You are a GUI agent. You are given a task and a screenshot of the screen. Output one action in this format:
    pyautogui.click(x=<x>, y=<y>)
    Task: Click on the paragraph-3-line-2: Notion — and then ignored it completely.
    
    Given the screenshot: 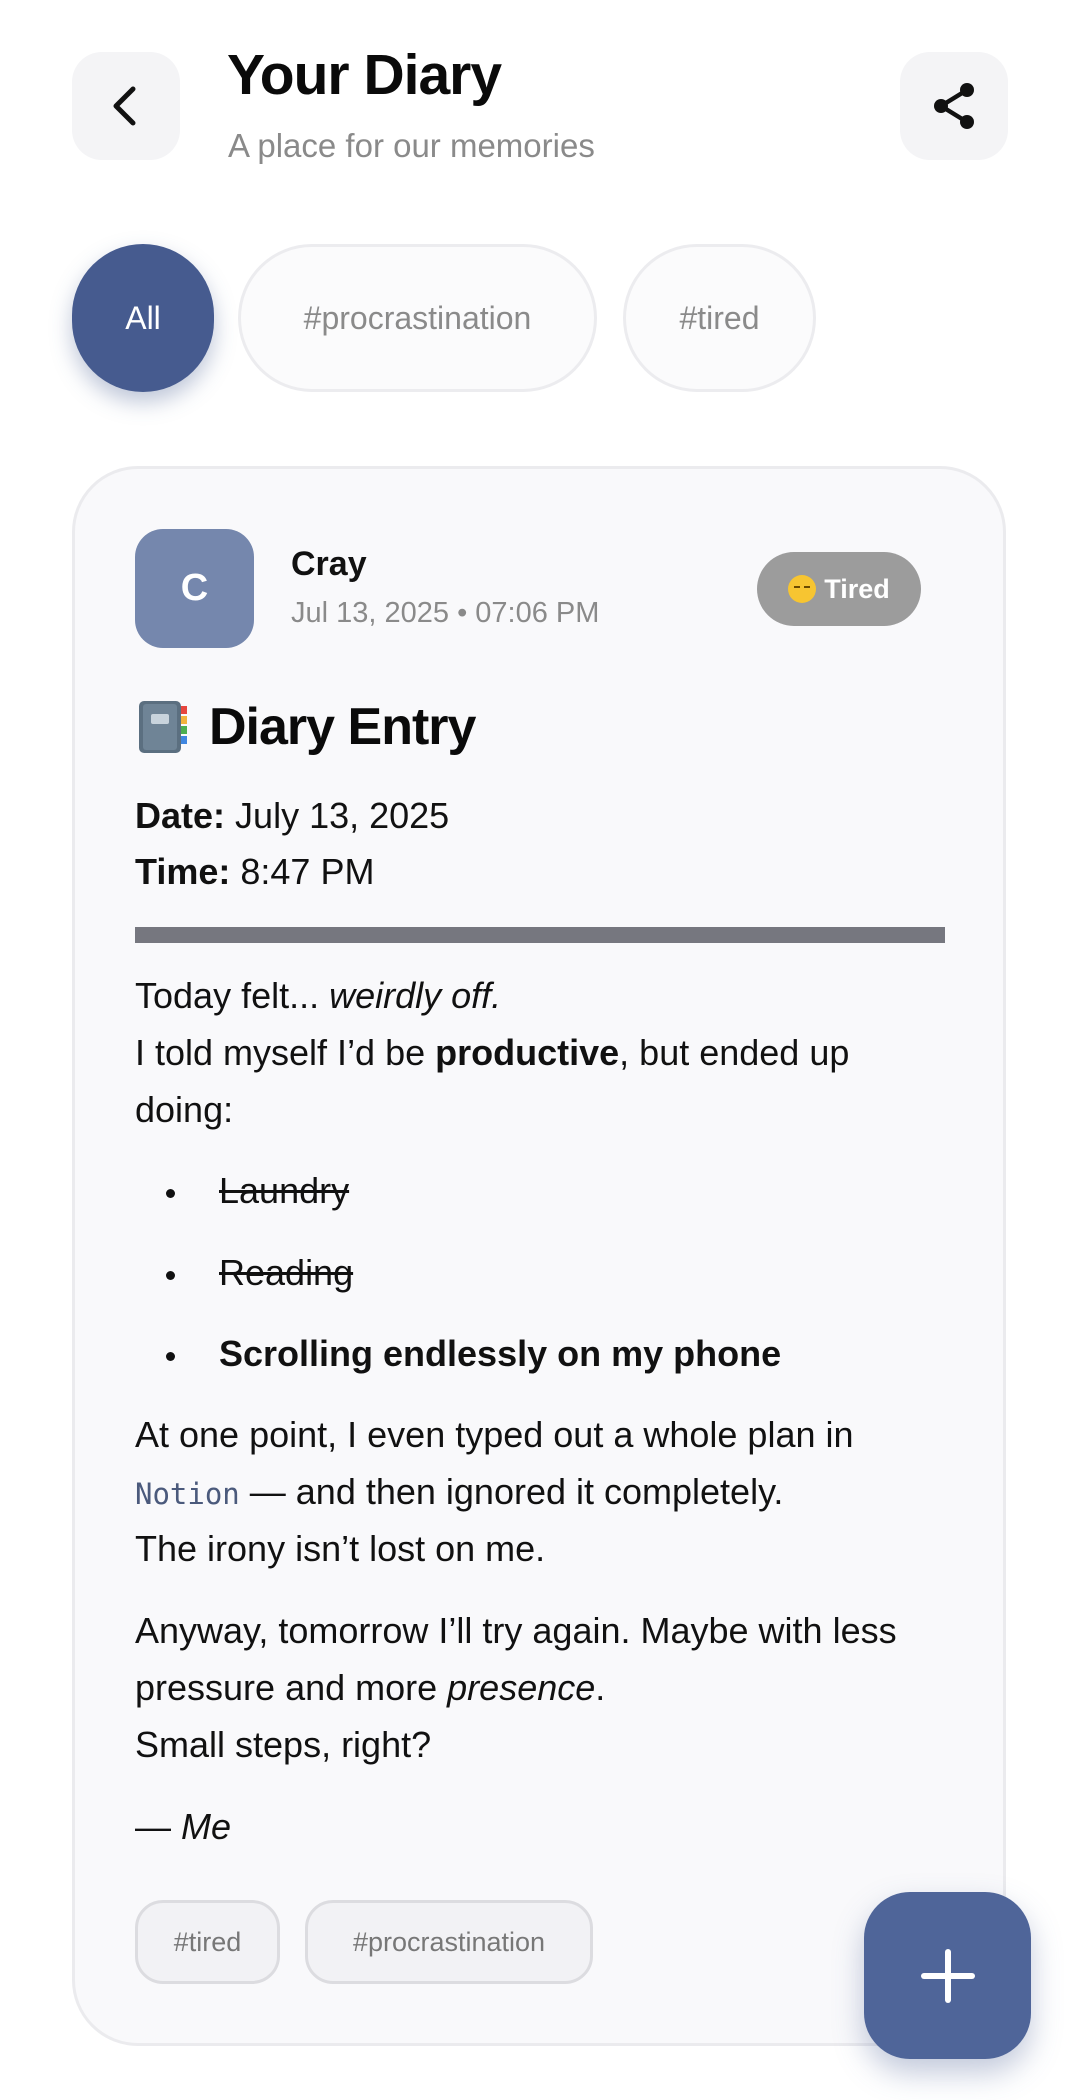 What is the action you would take?
    pyautogui.click(x=459, y=1492)
    